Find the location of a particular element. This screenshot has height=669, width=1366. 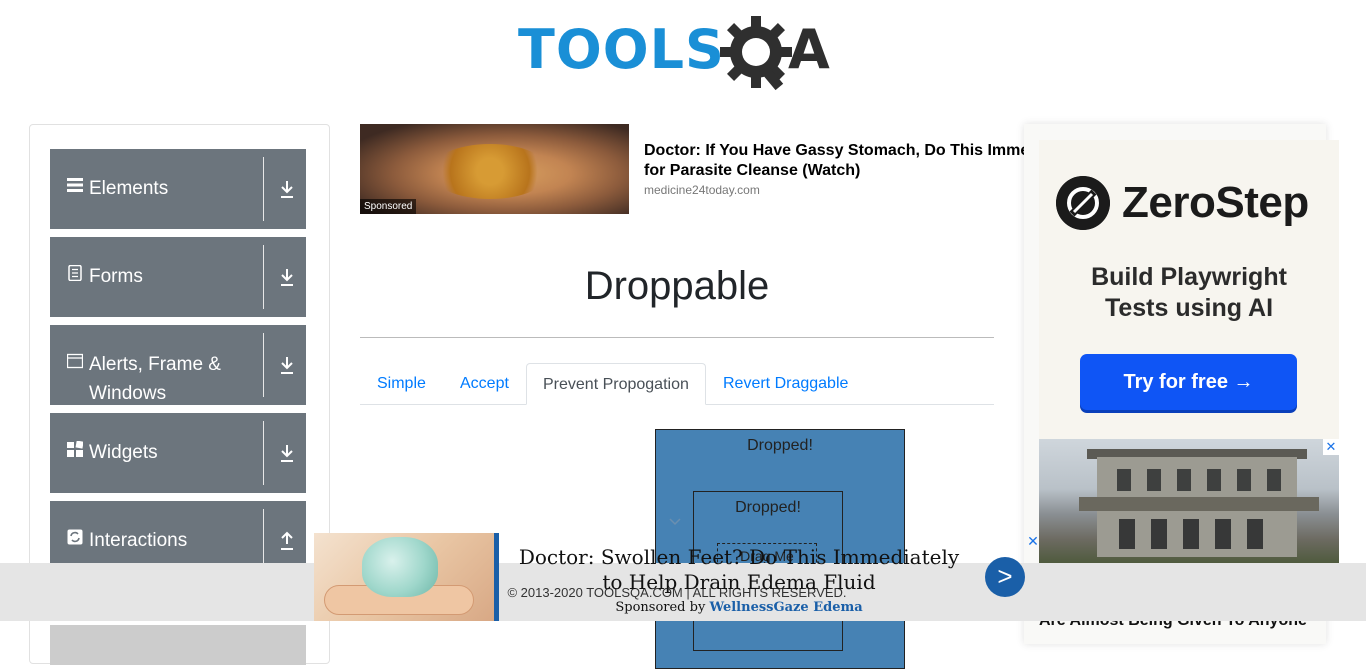

sponsor-name: WellnessGaze Edema is located at coordinates (785, 607).